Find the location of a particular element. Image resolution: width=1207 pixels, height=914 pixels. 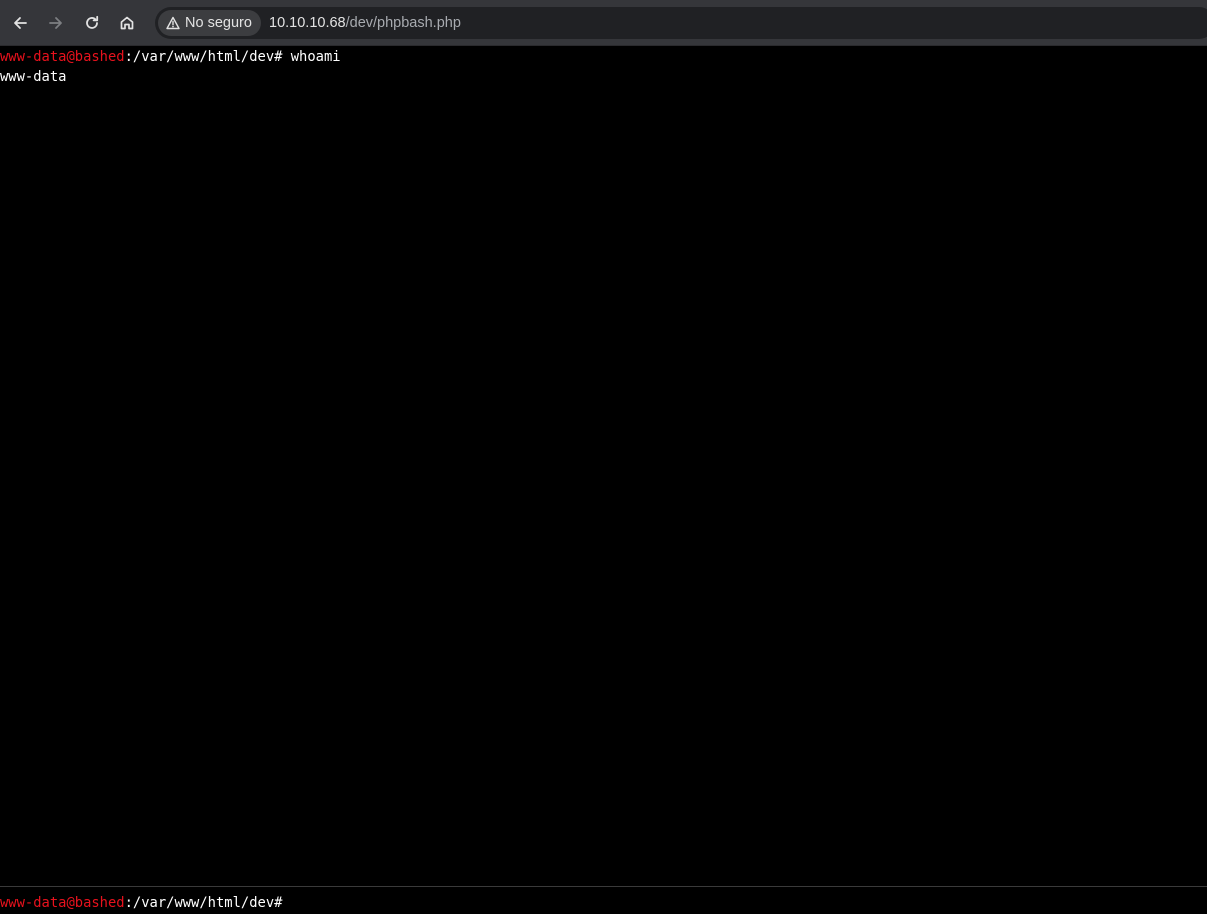

prompt-user: www-data@bashed is located at coordinates (62, 57).